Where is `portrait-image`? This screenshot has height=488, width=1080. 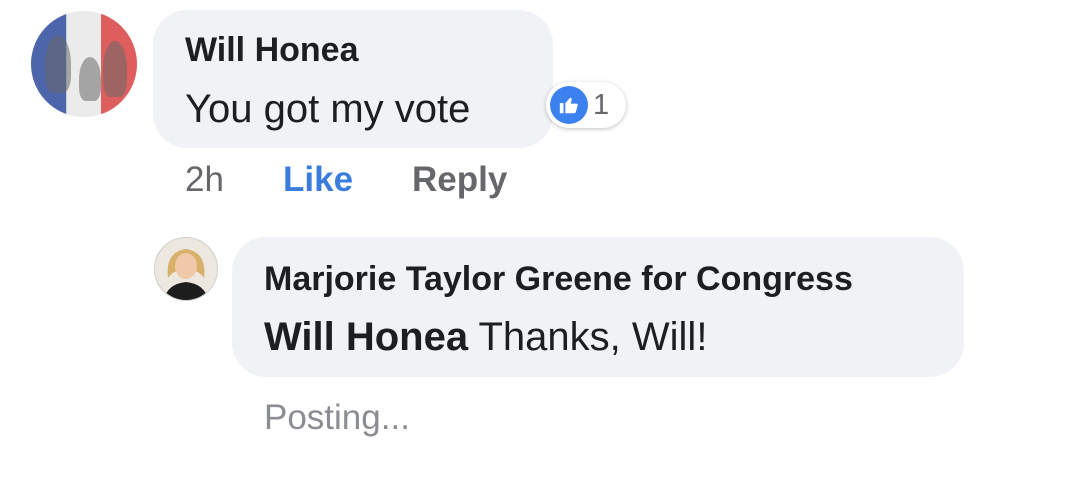
portrait-image is located at coordinates (186, 269).